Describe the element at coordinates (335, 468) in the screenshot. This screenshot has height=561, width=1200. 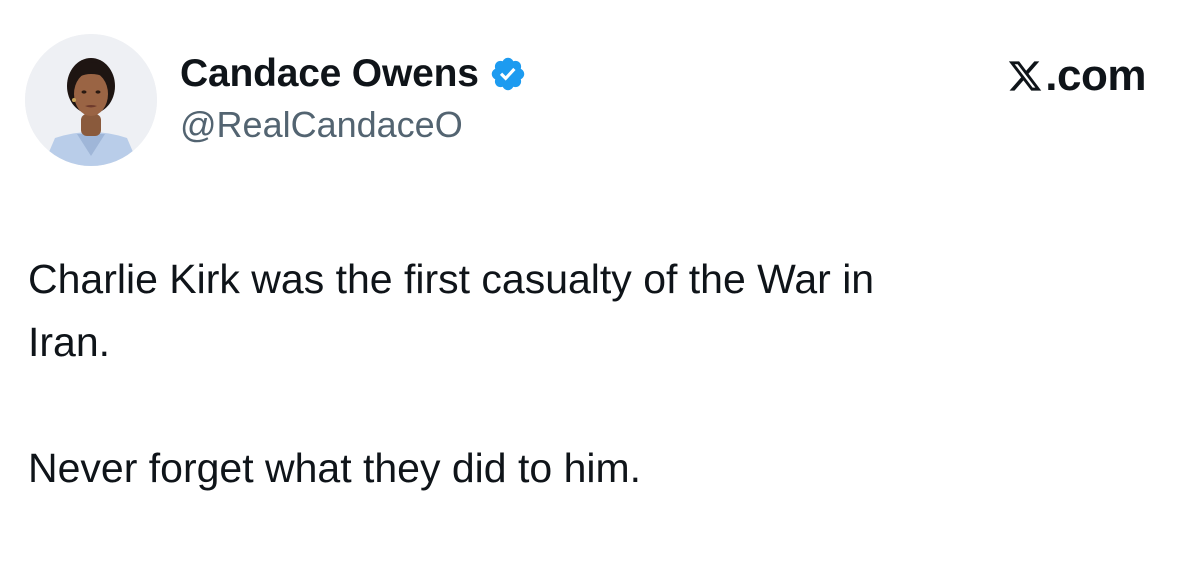
I see `post-paragraph: Never forget what they did to him.` at that location.